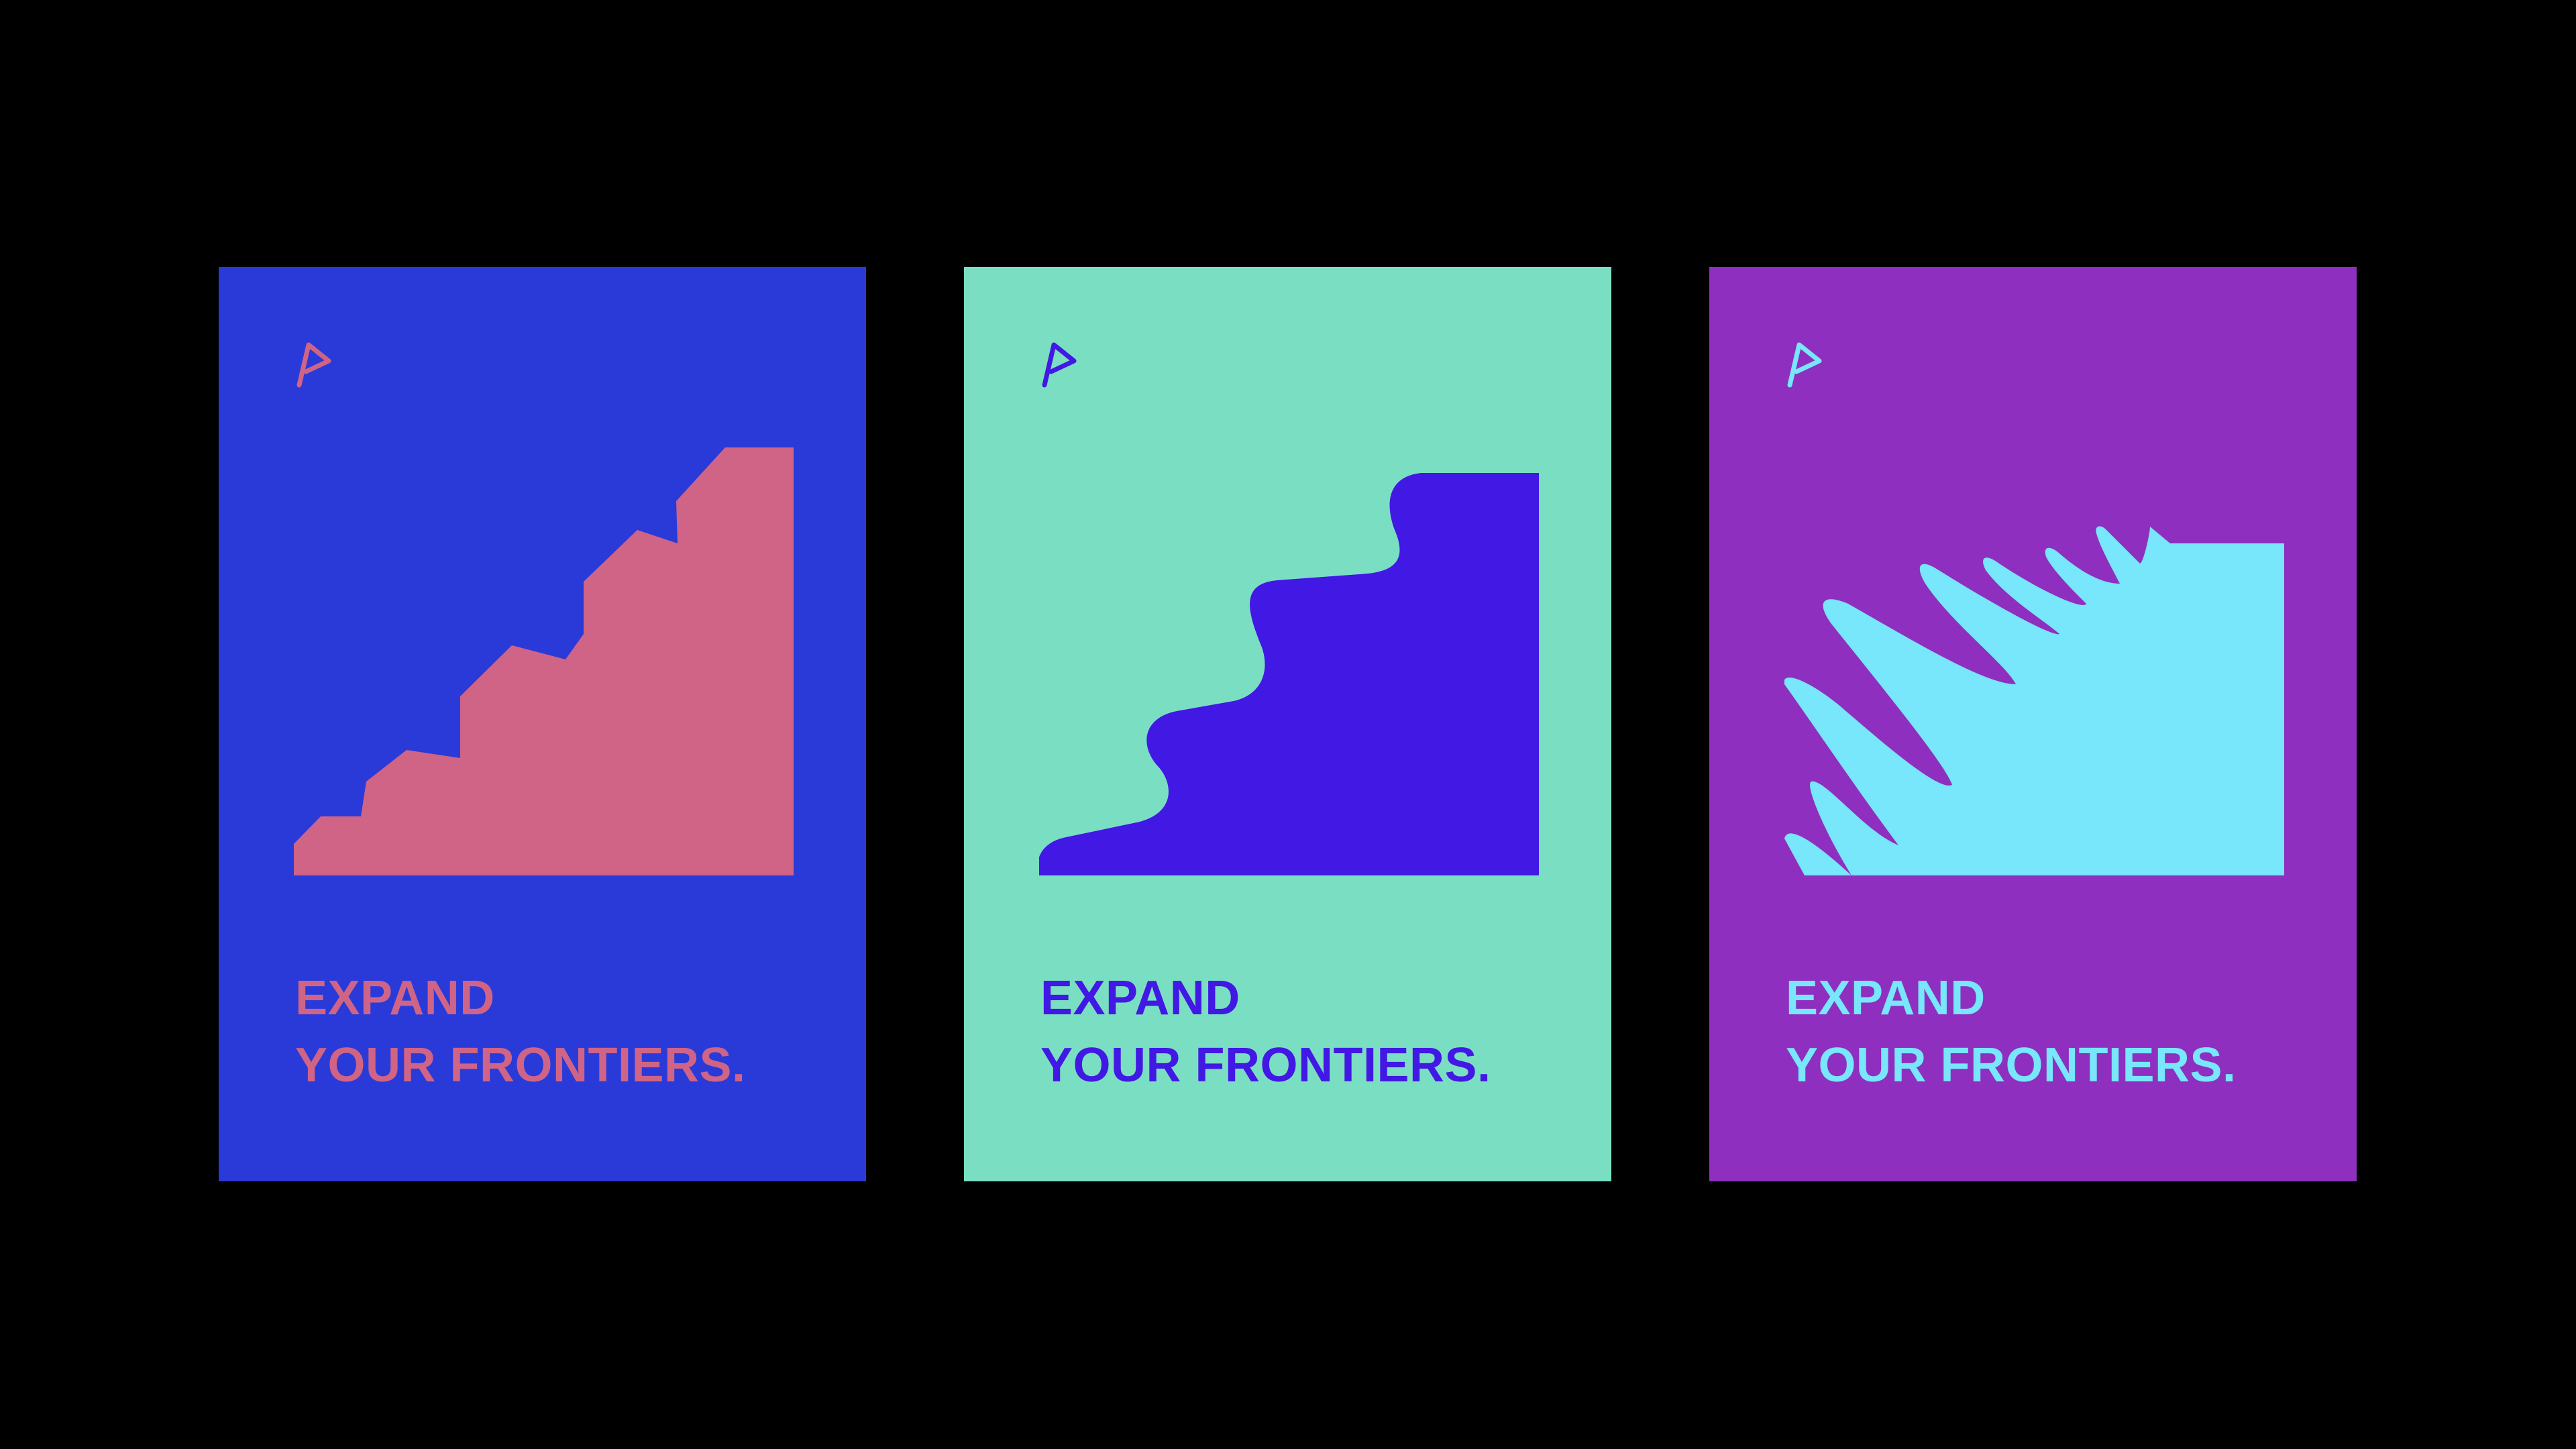  Describe the element at coordinates (1289, 638) in the screenshot. I see `wavy-steps-illustration` at that location.